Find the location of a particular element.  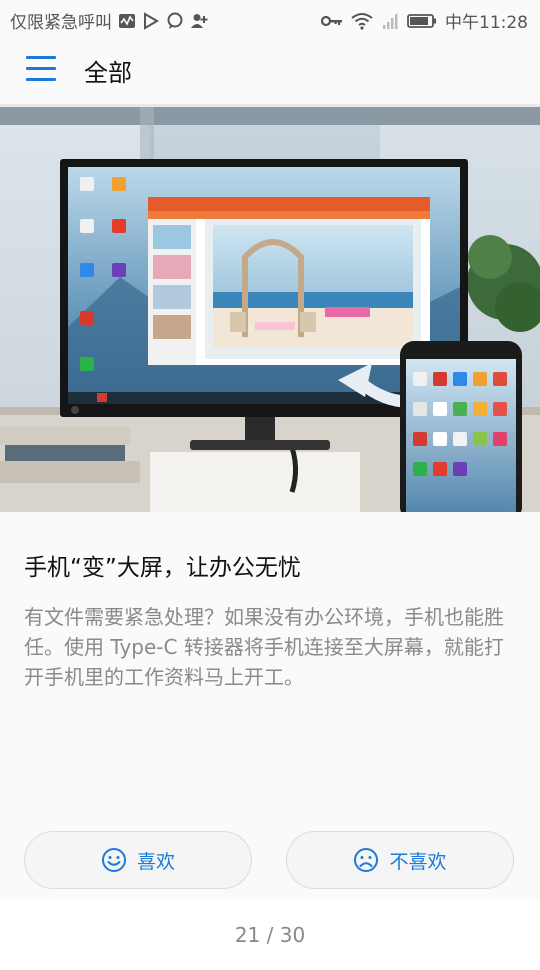

card-title: 手机“变”大屏，让办公无忧 is located at coordinates (162, 568).